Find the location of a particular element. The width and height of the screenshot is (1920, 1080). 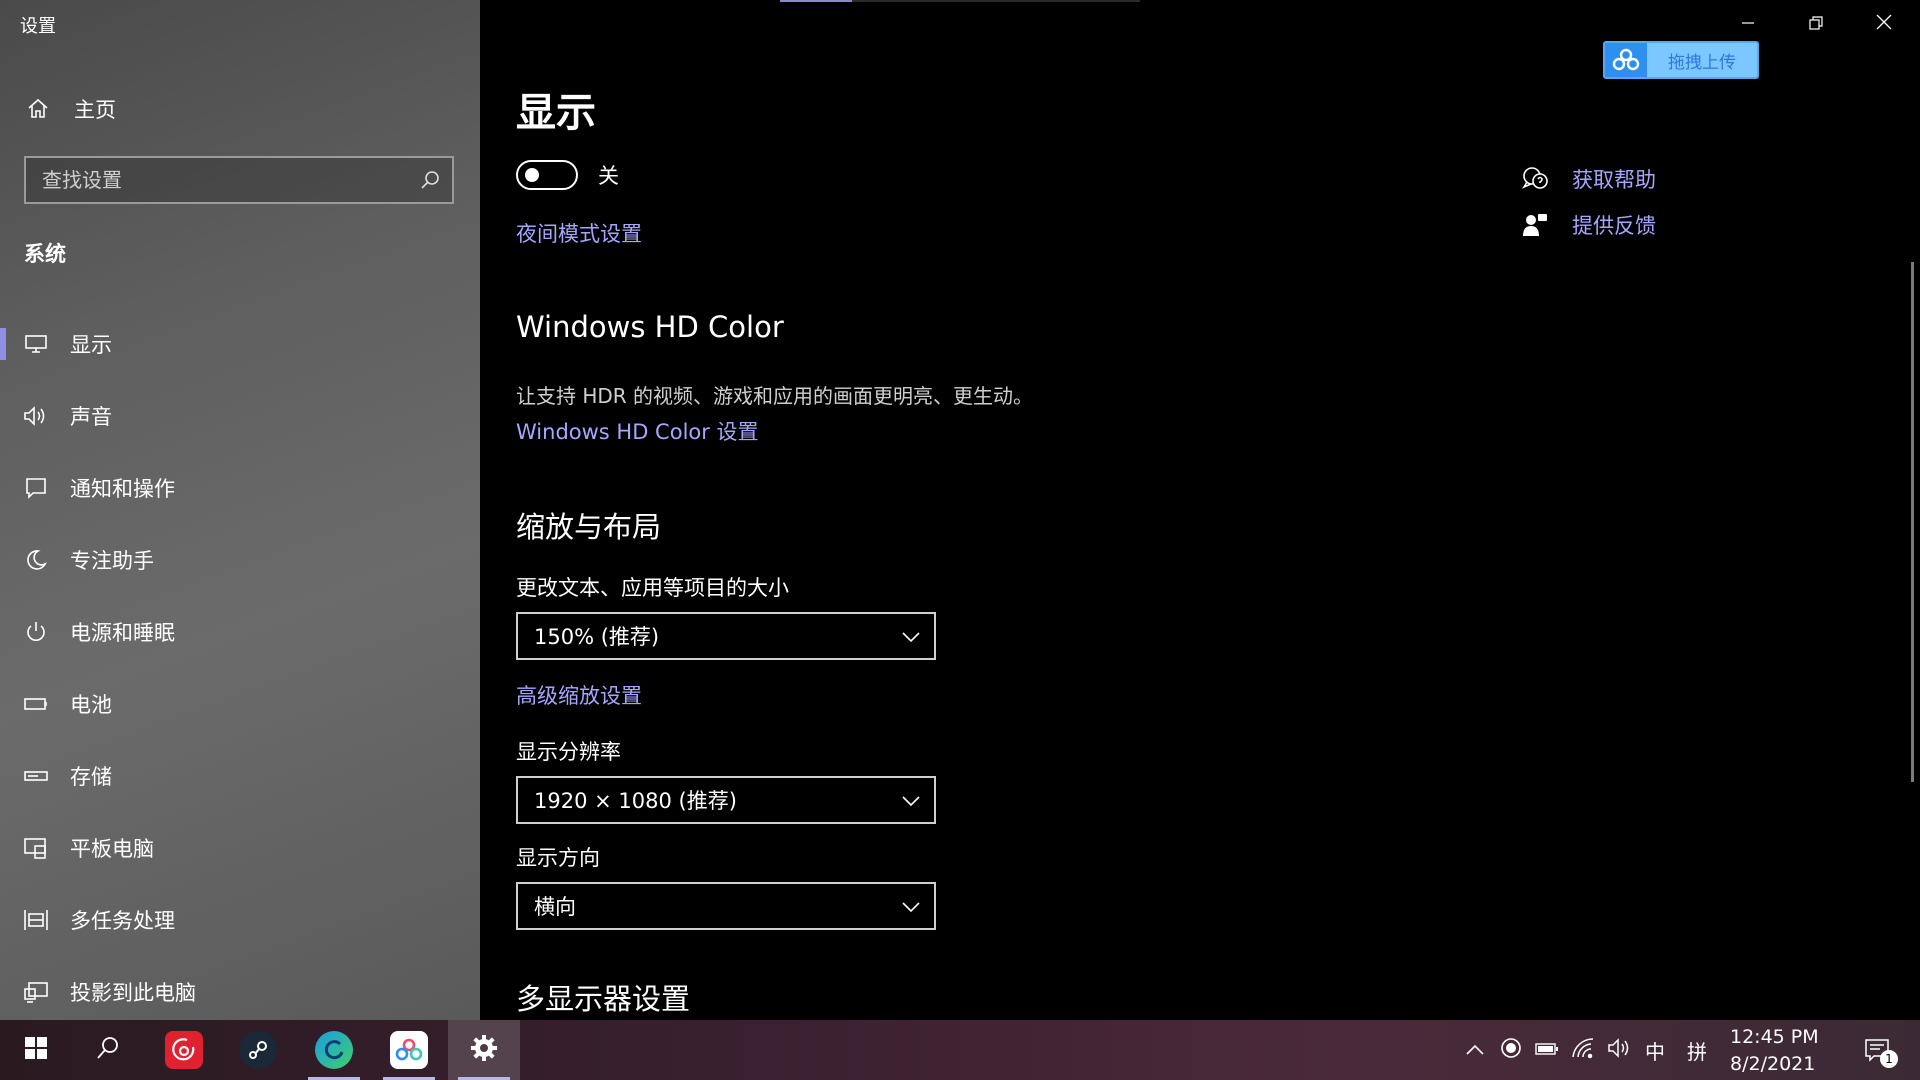

sidebar-item-power-sleep: 电源和睡眠 is located at coordinates (240, 632).